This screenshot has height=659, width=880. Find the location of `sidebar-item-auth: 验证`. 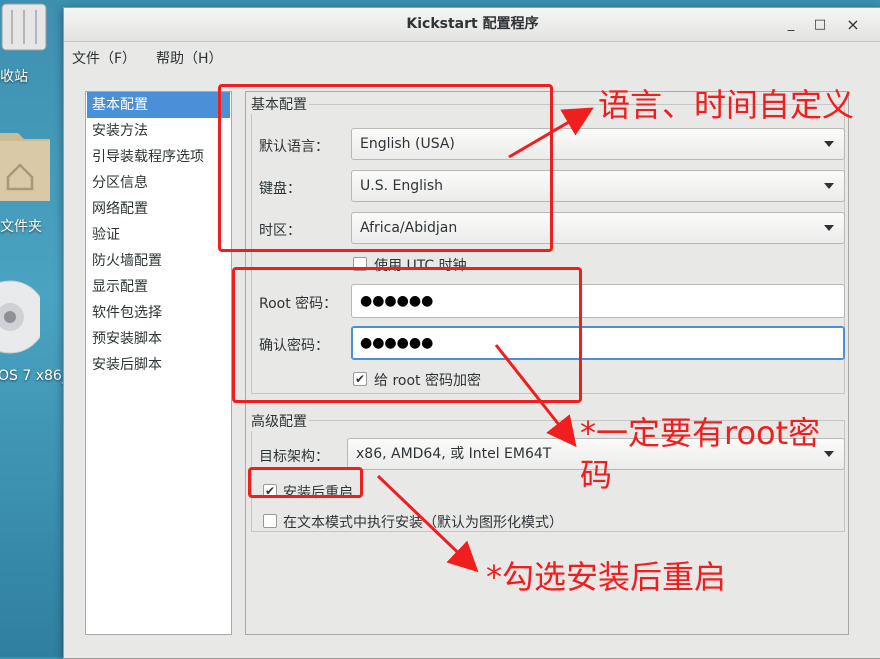

sidebar-item-auth: 验证 is located at coordinates (158, 235).